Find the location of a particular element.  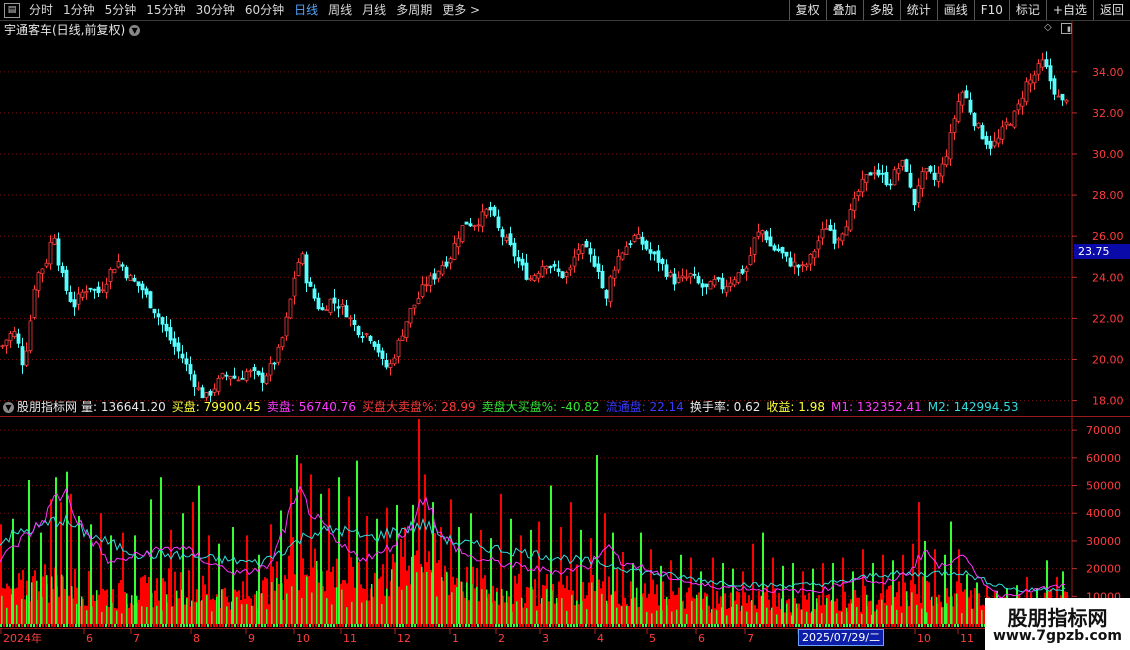

period-tab-4: 30分钟 is located at coordinates (215, 10).